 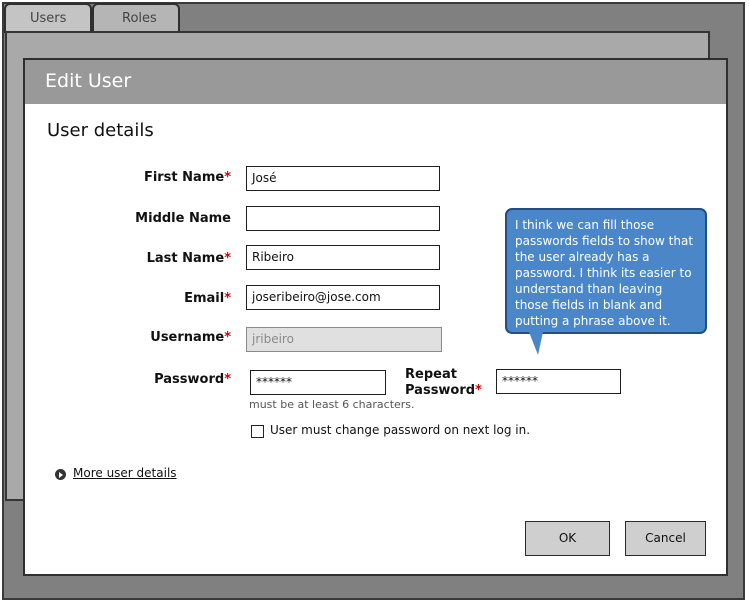 What do you see at coordinates (183, 218) in the screenshot?
I see `middle-name-label: Middle Name` at bounding box center [183, 218].